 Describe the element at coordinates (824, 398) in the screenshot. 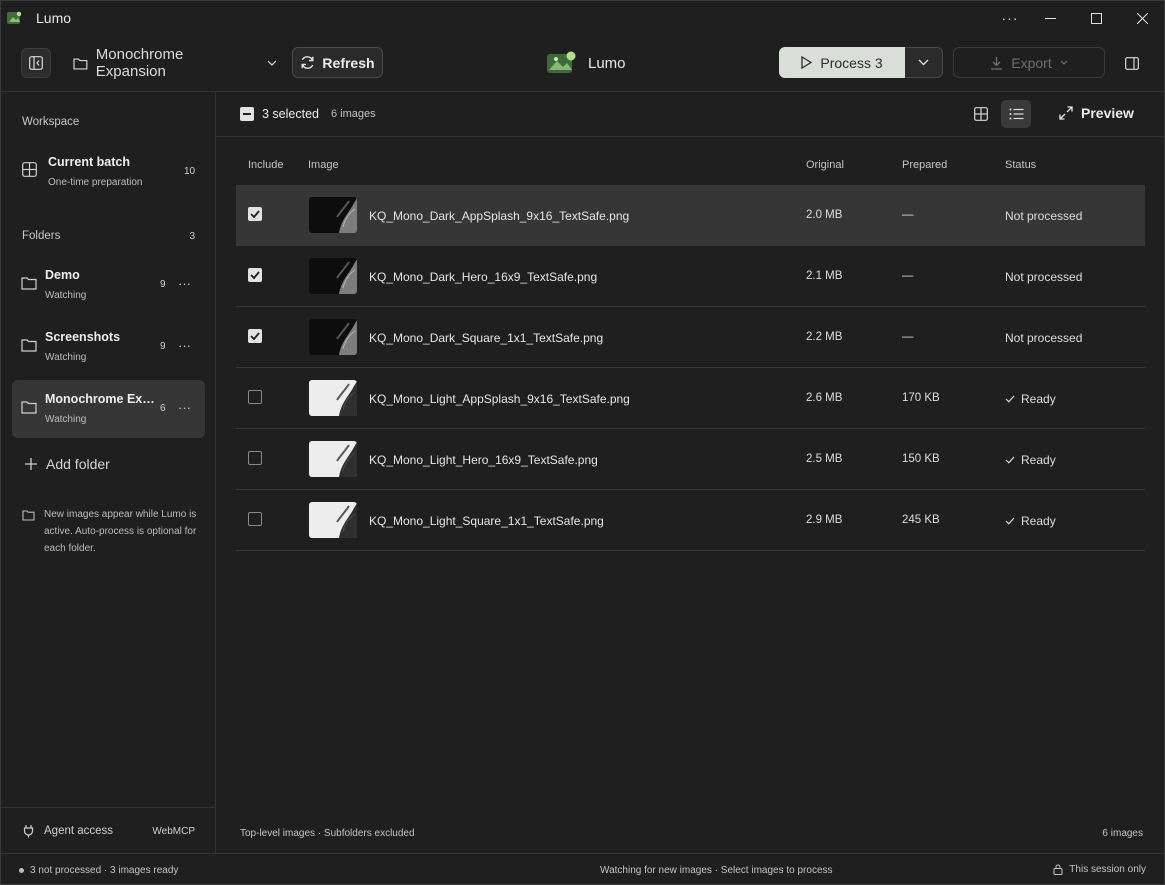

I see `original-size: 2.6 MB` at that location.